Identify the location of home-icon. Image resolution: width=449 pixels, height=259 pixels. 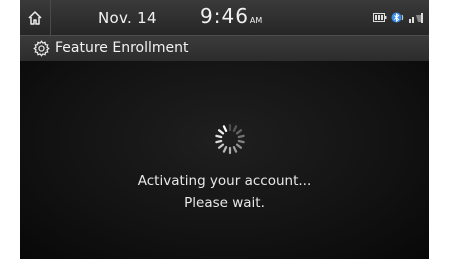
(35, 17).